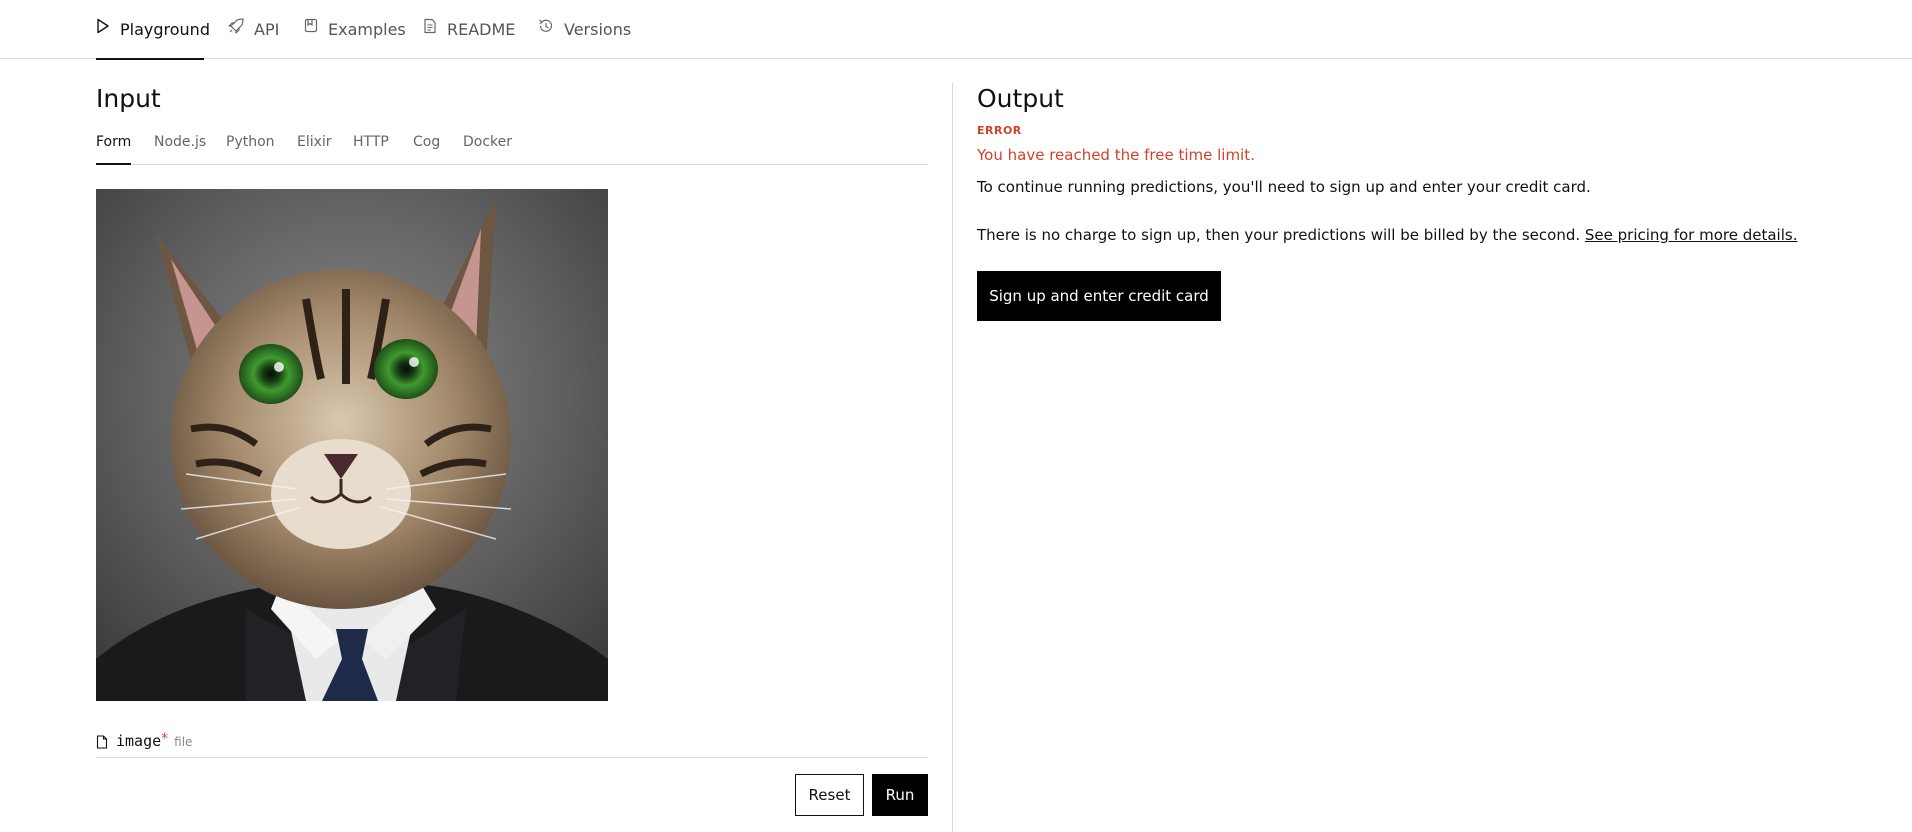 The image size is (1912, 832). Describe the element at coordinates (311, 26) in the screenshot. I see `bookmark-icon` at that location.